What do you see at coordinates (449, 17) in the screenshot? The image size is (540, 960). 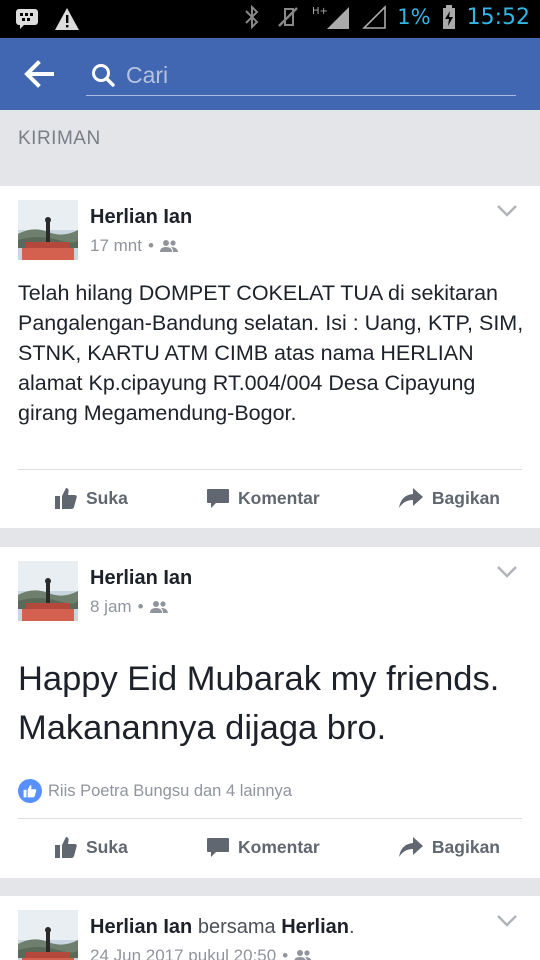 I see `battery-charging-icon` at bounding box center [449, 17].